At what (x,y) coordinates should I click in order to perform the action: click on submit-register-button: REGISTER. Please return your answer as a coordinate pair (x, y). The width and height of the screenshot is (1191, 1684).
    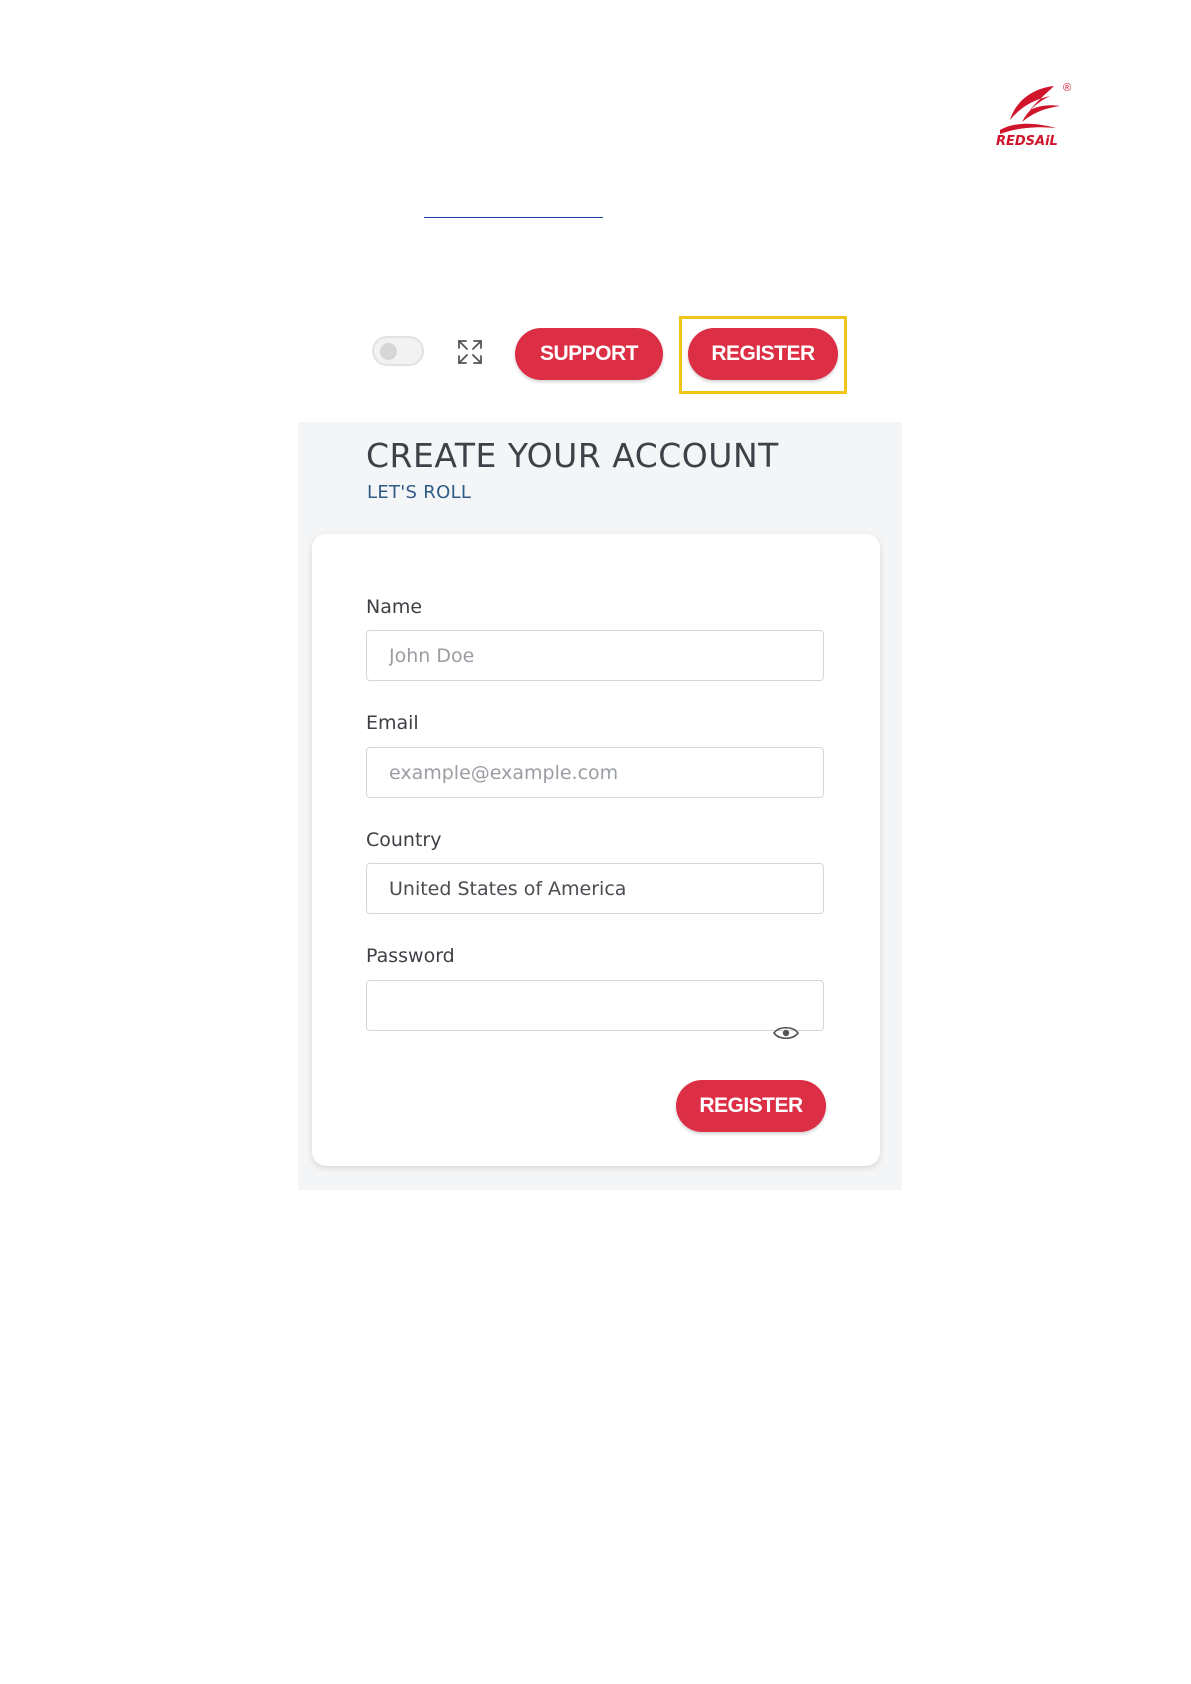
    Looking at the image, I should click on (751, 1106).